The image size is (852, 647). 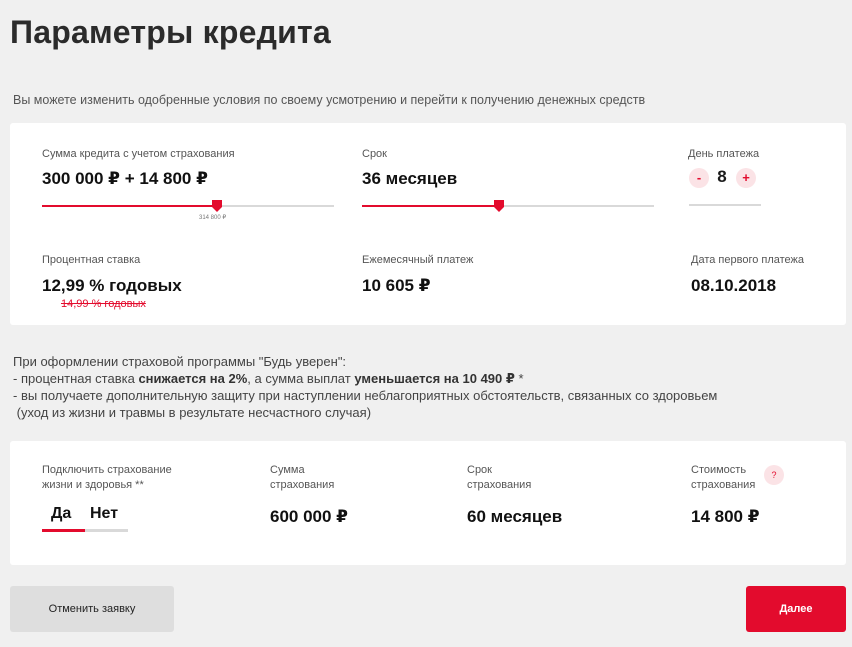 What do you see at coordinates (723, 485) in the screenshot?
I see `insurance-cost-label-line: страхования` at bounding box center [723, 485].